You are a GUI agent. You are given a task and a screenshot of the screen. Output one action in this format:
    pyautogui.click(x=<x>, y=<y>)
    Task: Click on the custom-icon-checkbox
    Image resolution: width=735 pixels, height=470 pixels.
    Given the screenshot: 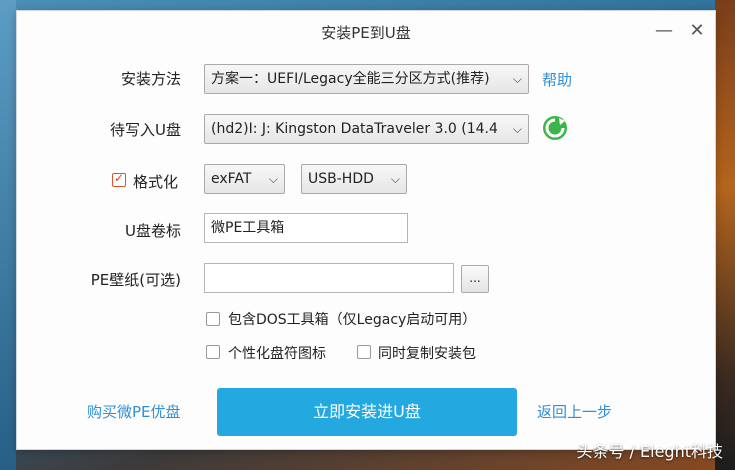 What is the action you would take?
    pyautogui.click(x=213, y=352)
    